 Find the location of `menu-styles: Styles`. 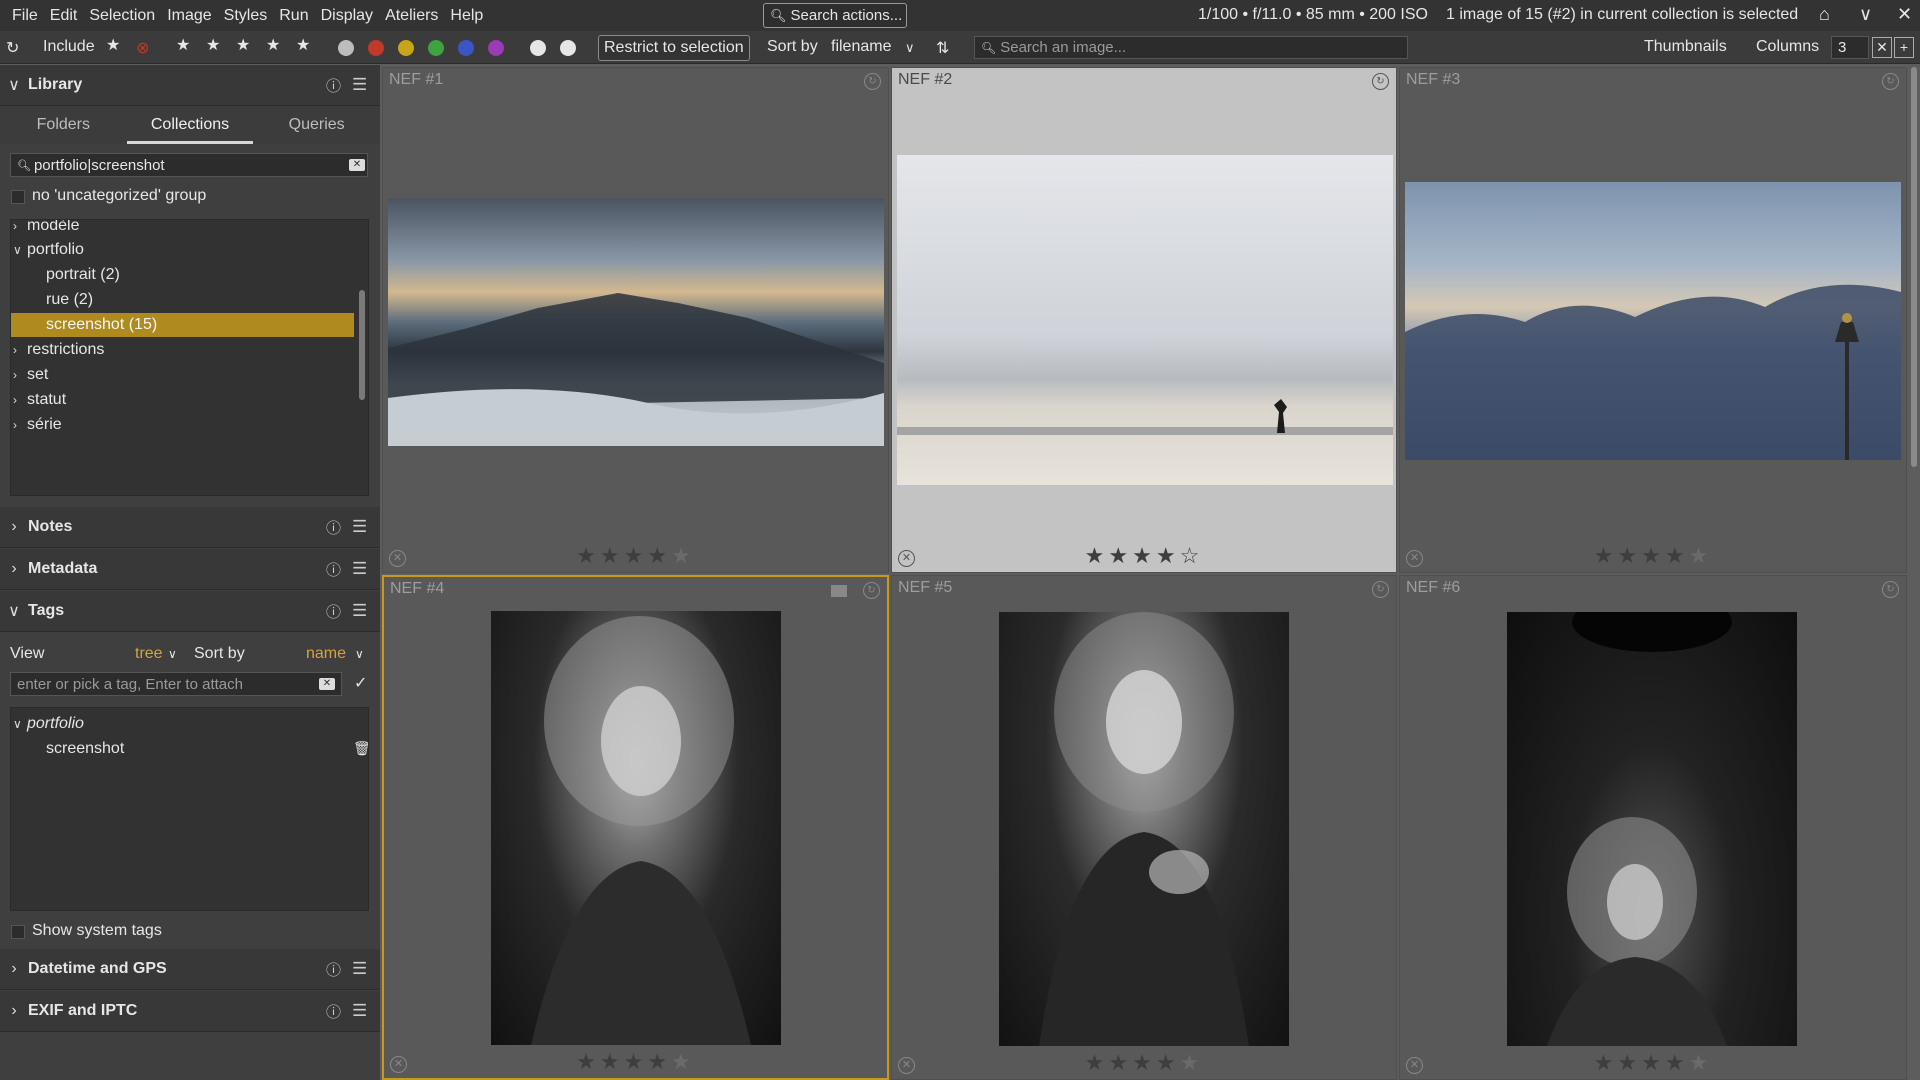

menu-styles: Styles is located at coordinates (246, 16).